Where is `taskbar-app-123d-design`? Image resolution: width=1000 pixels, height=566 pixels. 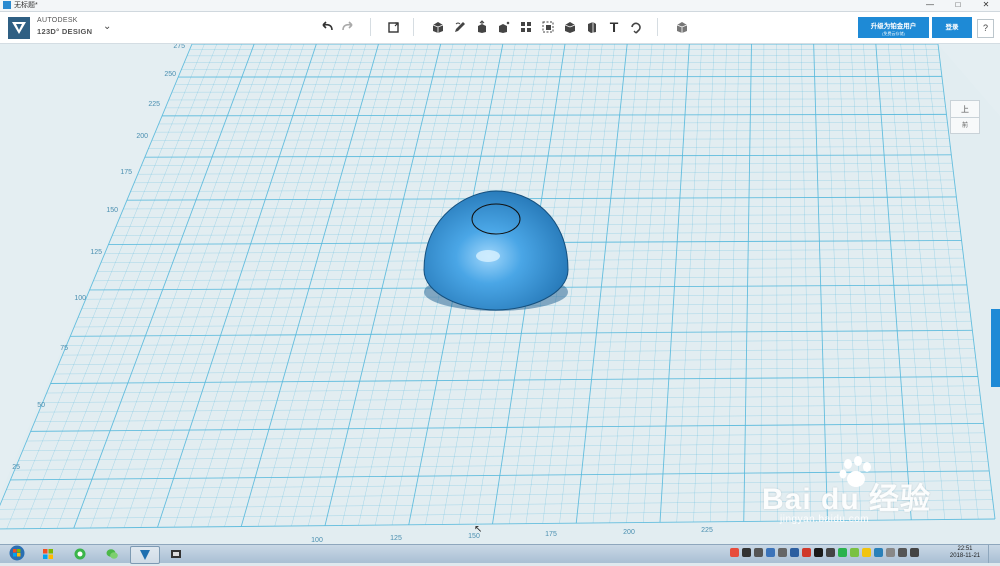
taskbar-app-123d-design is located at coordinates (145, 555).